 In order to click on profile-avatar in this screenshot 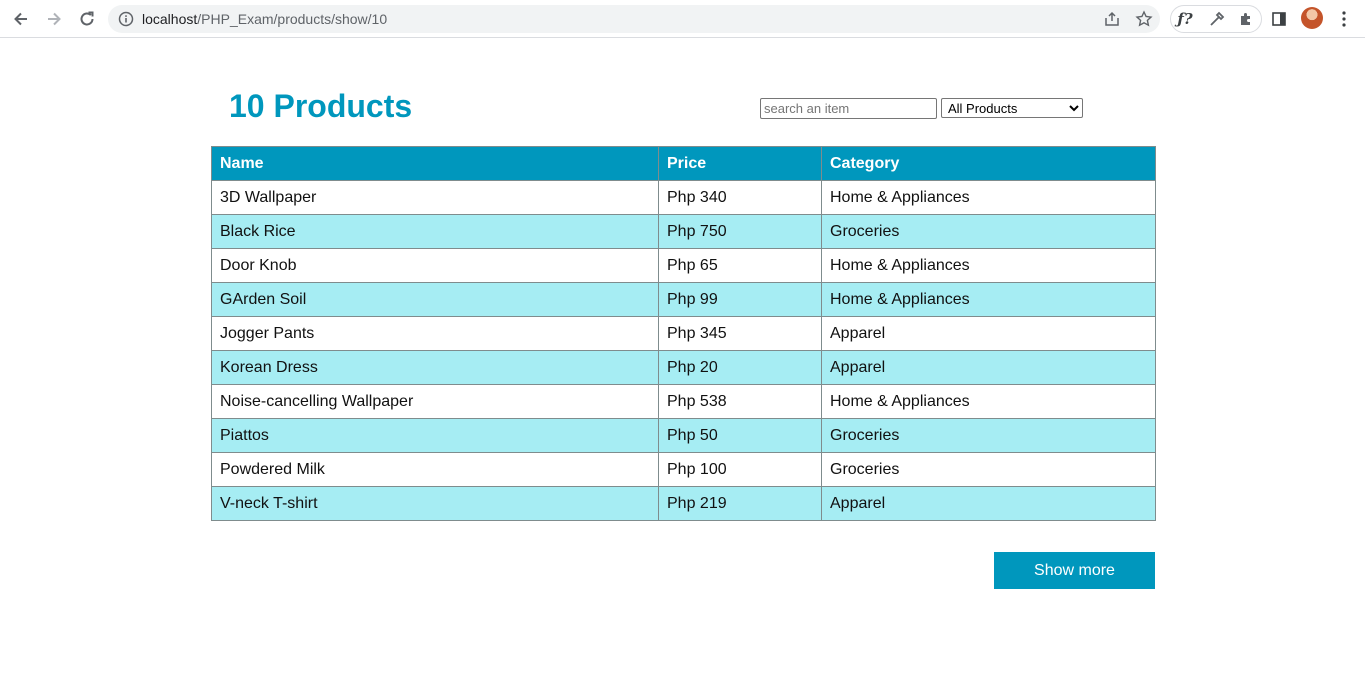, I will do `click(1312, 18)`.